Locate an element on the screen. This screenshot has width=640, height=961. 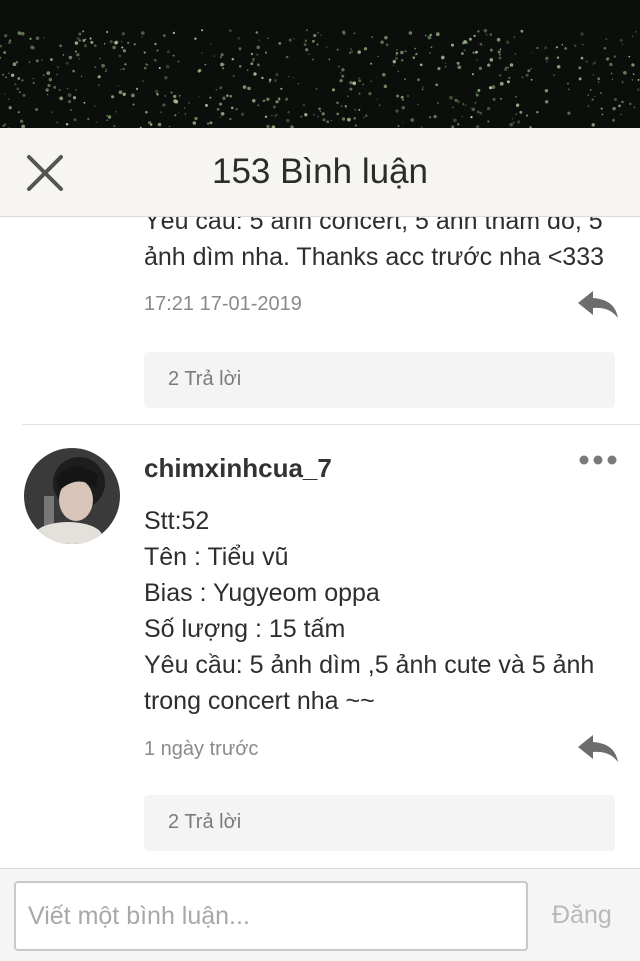
comments-header: 153 Bình luận is located at coordinates (320, 172).